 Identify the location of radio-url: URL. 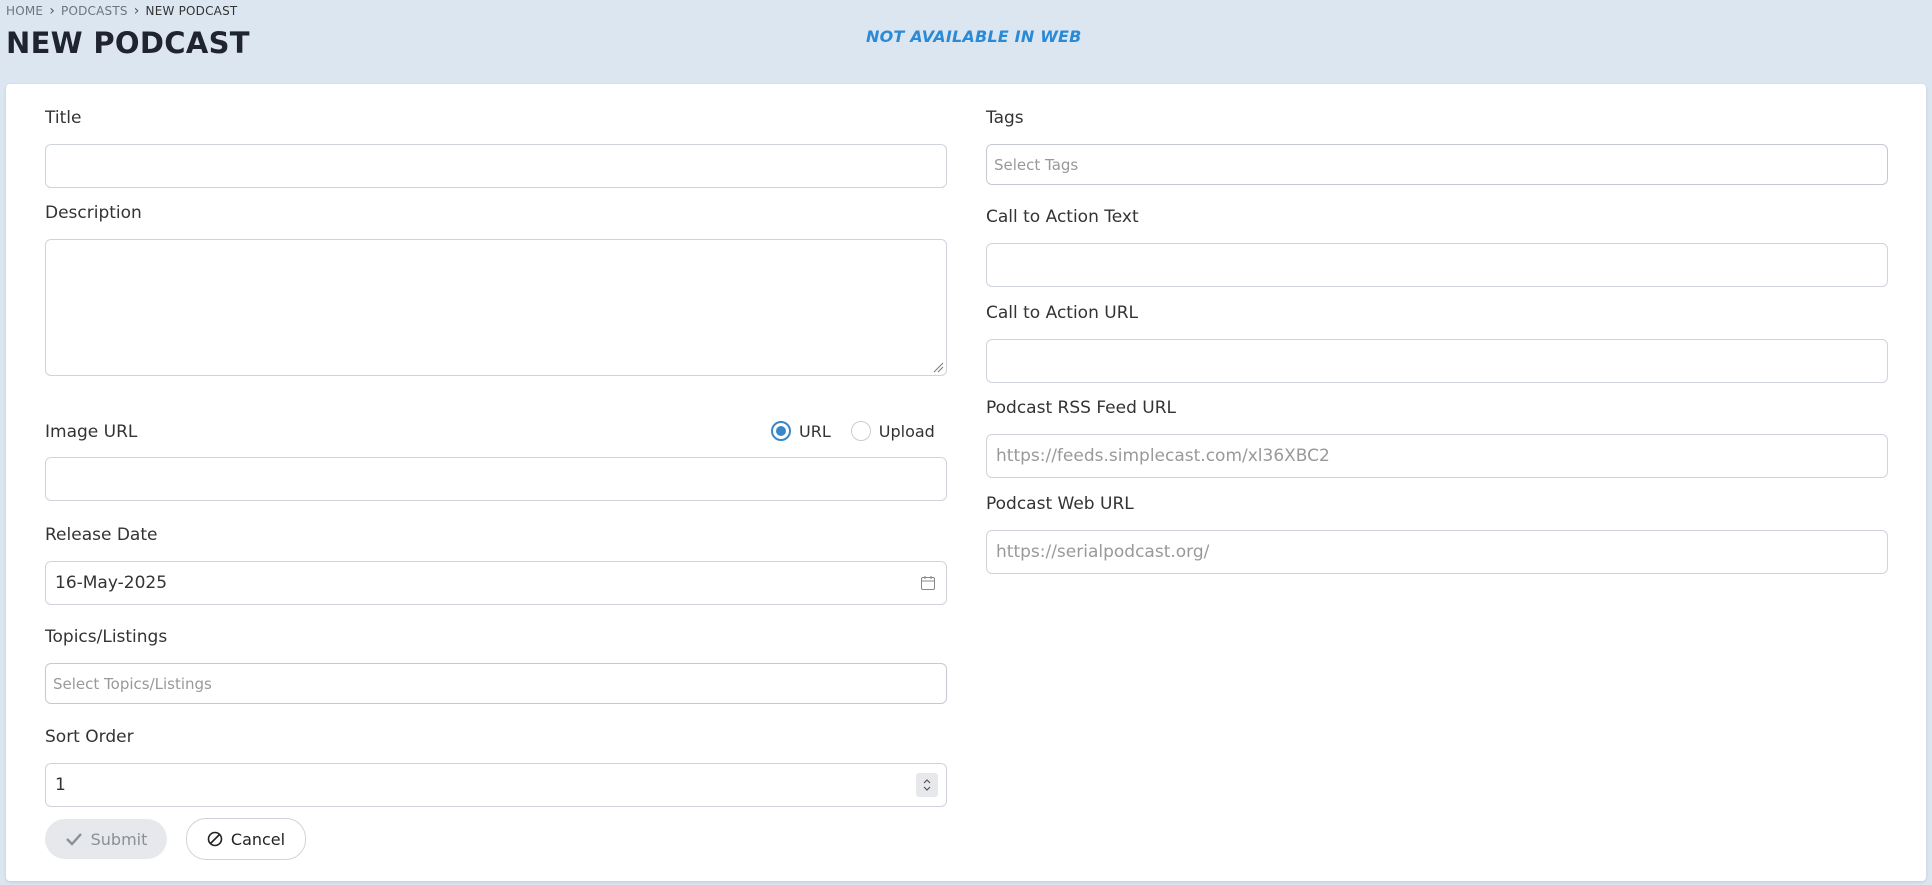
(801, 431).